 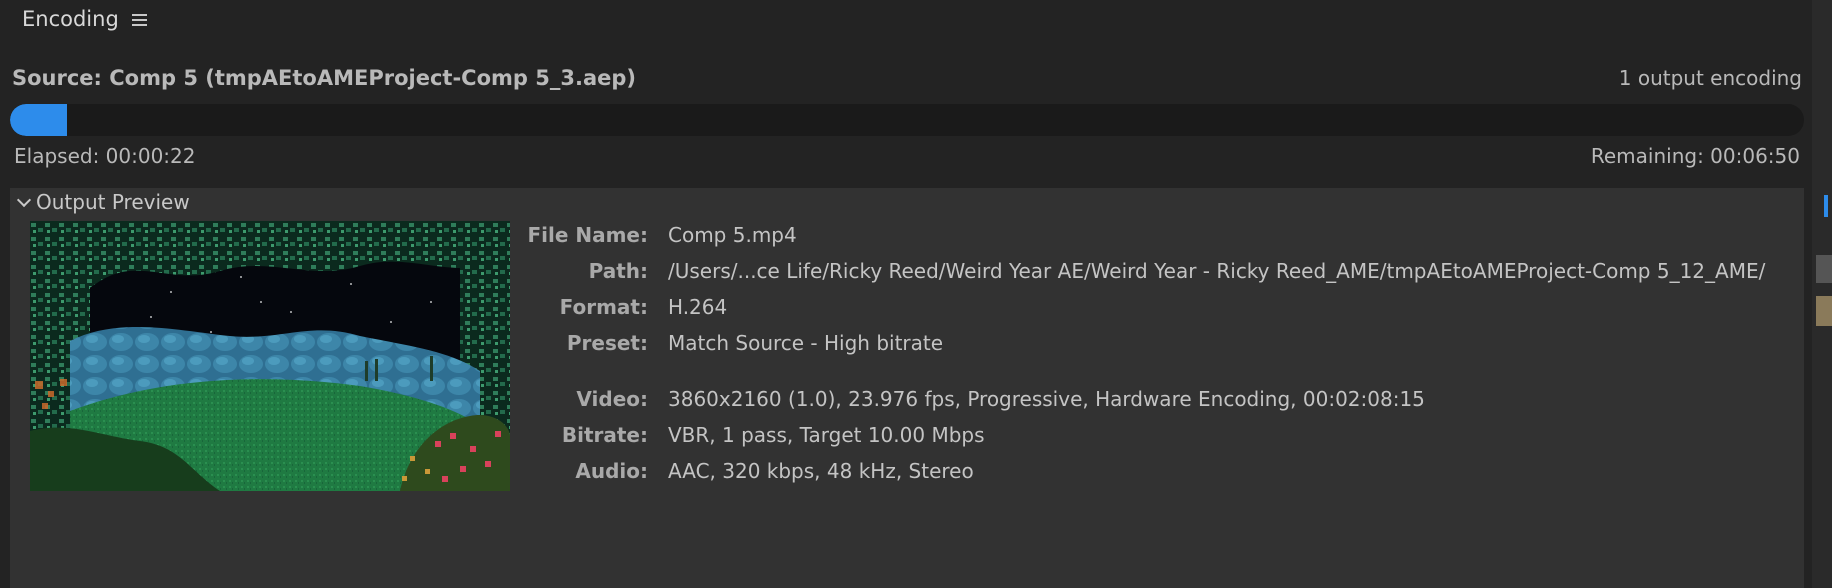 I want to click on detail-value: Comp 5.mp4, so click(x=732, y=235).